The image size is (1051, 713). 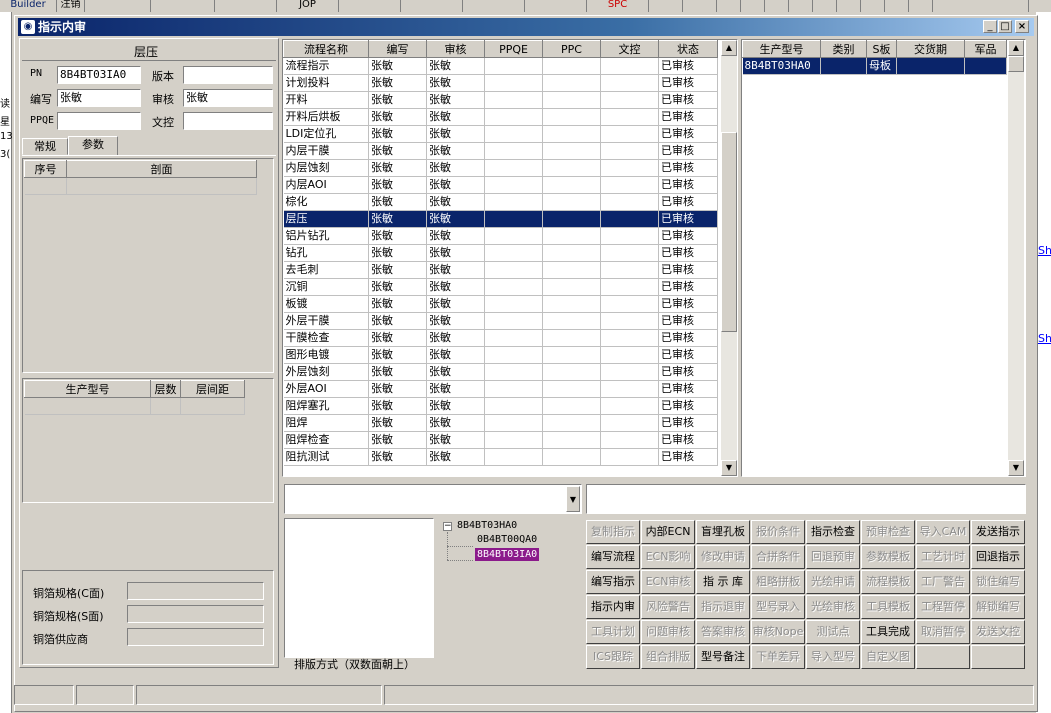 I want to click on action-button: 工厂警告, so click(x=943, y=582).